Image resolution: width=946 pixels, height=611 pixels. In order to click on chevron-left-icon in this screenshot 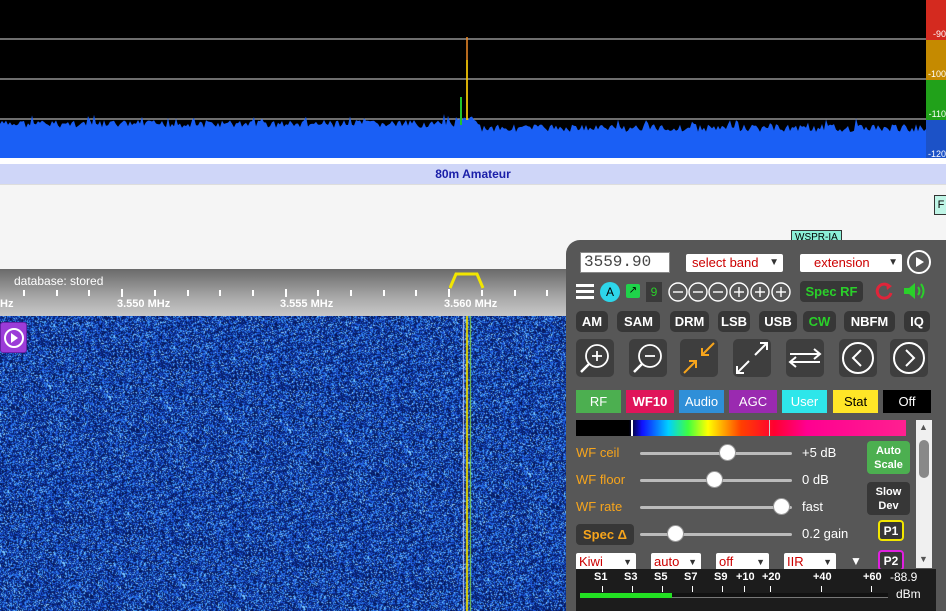, I will do `click(858, 358)`.